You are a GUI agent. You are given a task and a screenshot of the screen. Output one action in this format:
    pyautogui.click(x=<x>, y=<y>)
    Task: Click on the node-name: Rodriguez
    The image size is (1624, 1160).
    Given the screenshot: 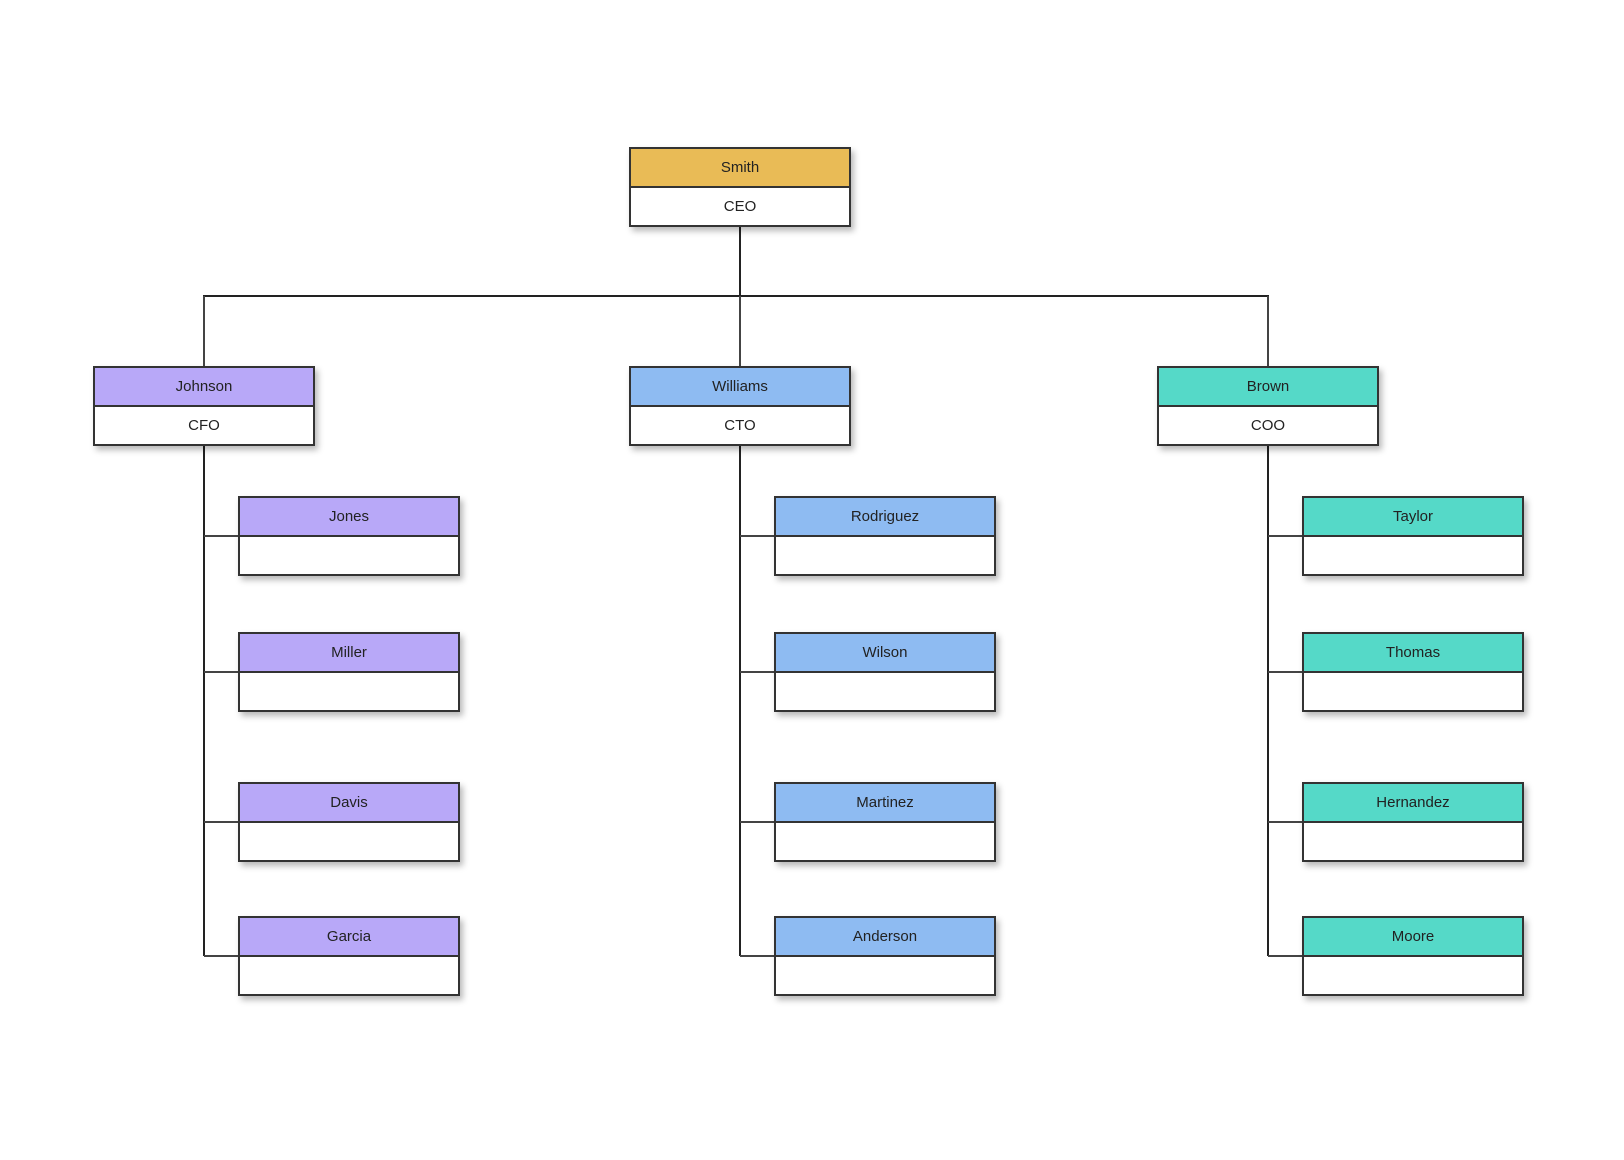 What is the action you would take?
    pyautogui.click(x=885, y=517)
    